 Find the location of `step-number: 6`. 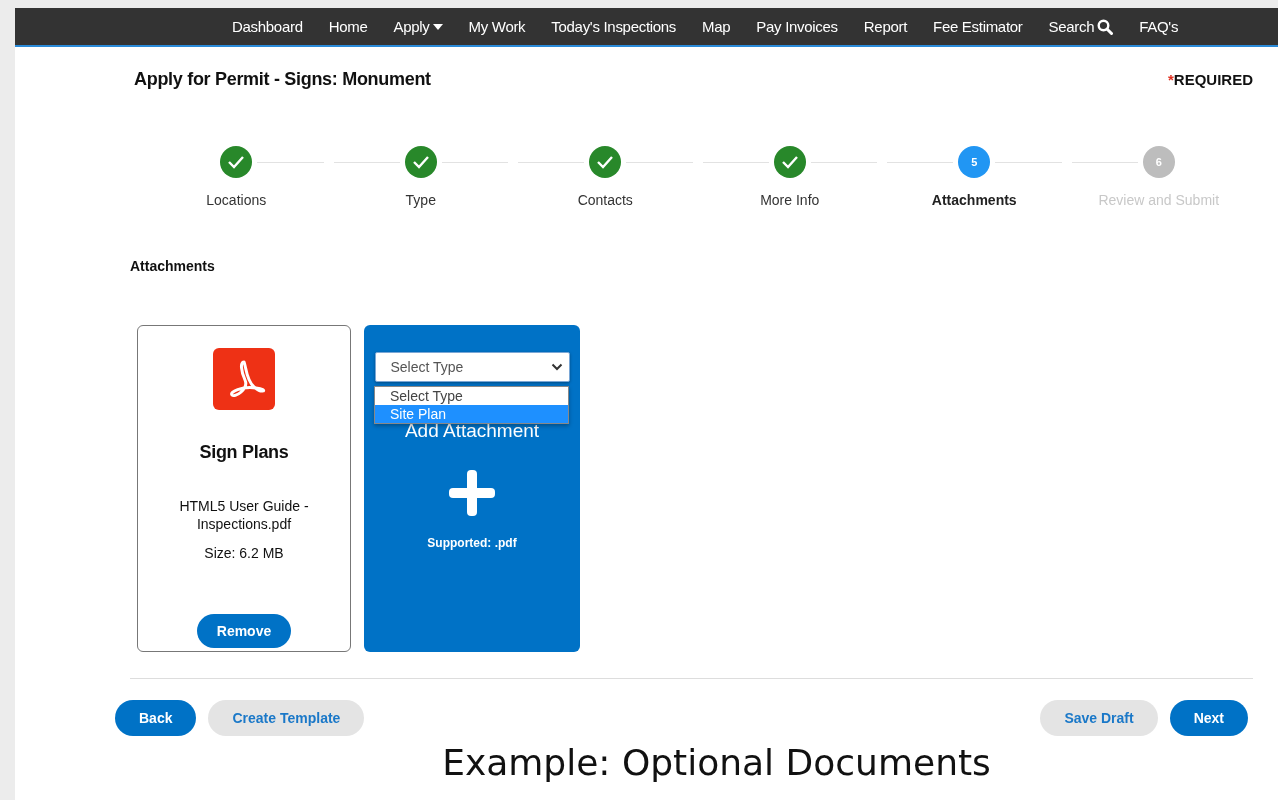

step-number: 6 is located at coordinates (1158, 162).